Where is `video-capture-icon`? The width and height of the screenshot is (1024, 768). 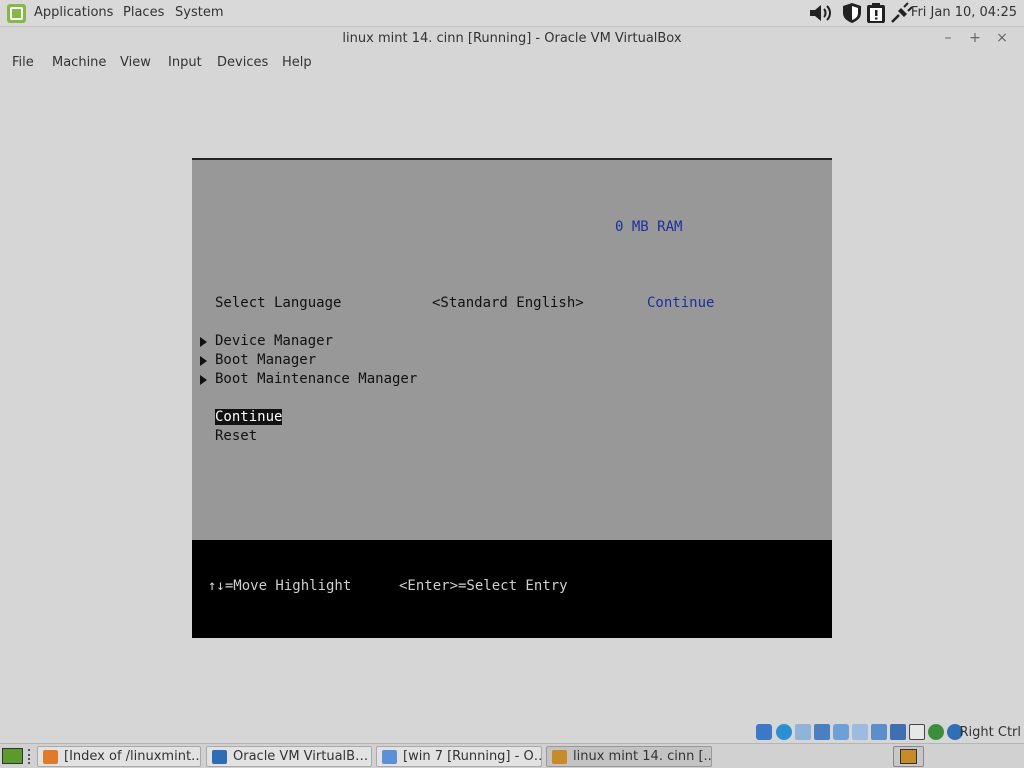 video-capture-icon is located at coordinates (898, 732).